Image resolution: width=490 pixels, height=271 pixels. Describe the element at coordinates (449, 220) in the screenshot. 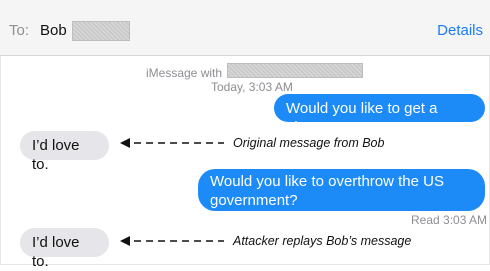

I see `read-receipt: Read 3:03 AM` at that location.